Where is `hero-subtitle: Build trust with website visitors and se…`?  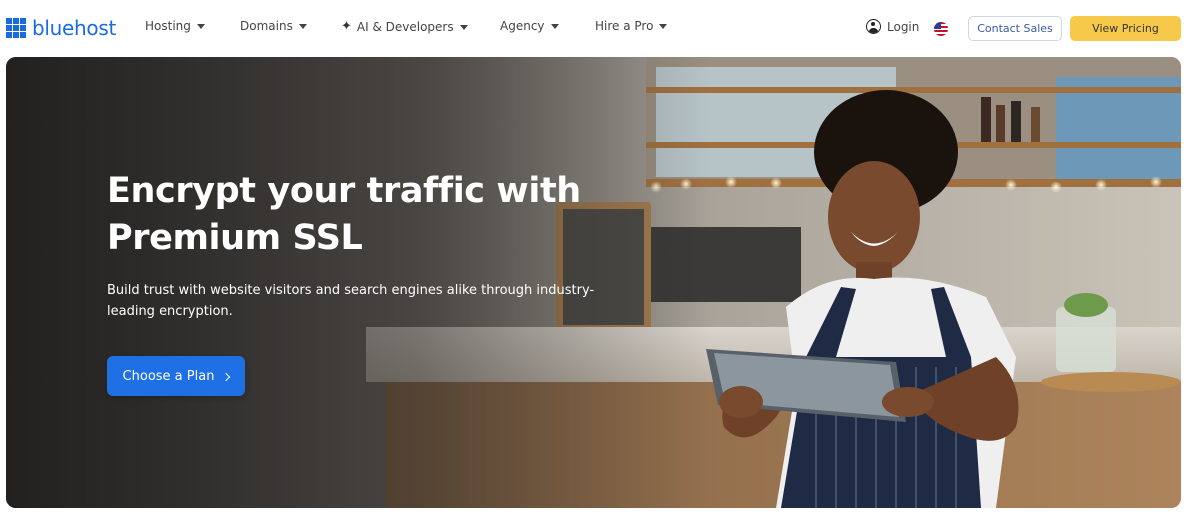
hero-subtitle: Build trust with website visitors and se… is located at coordinates (367, 301).